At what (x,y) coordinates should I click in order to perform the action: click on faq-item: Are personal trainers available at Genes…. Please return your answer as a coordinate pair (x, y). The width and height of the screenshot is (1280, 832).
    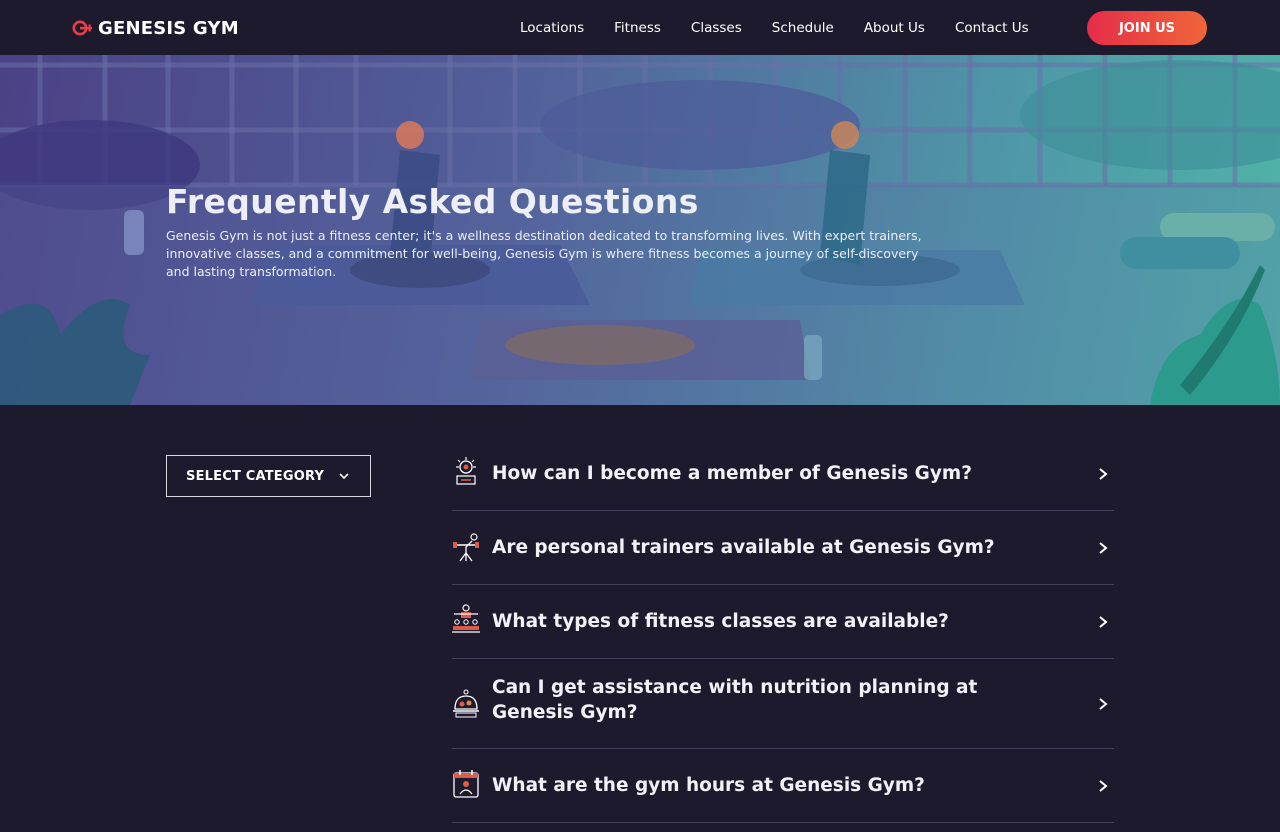
    Looking at the image, I should click on (783, 548).